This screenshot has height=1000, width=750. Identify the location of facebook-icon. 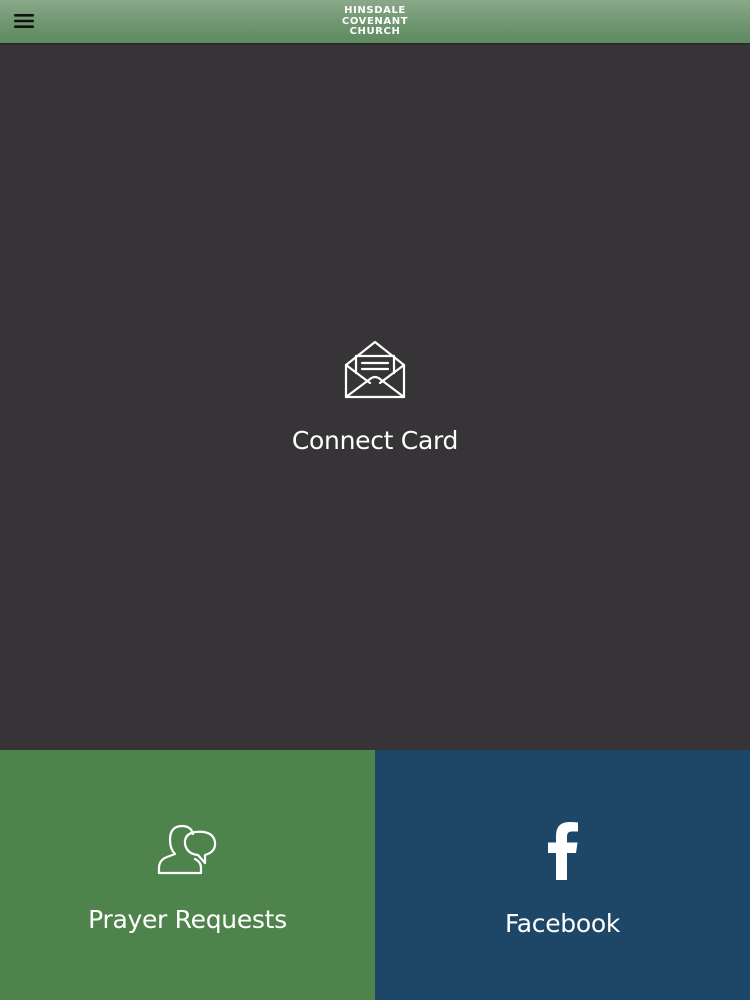
(563, 851).